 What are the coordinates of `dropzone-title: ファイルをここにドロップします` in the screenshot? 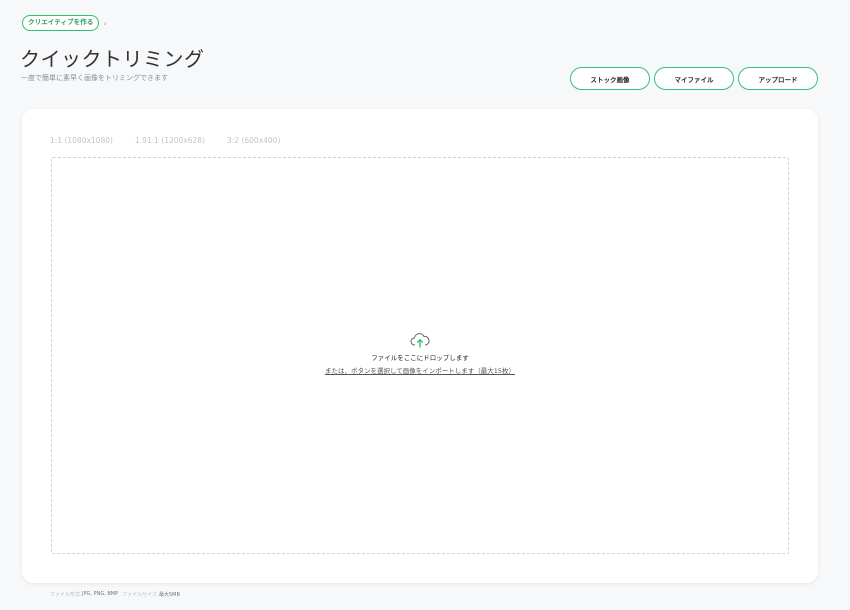 It's located at (420, 358).